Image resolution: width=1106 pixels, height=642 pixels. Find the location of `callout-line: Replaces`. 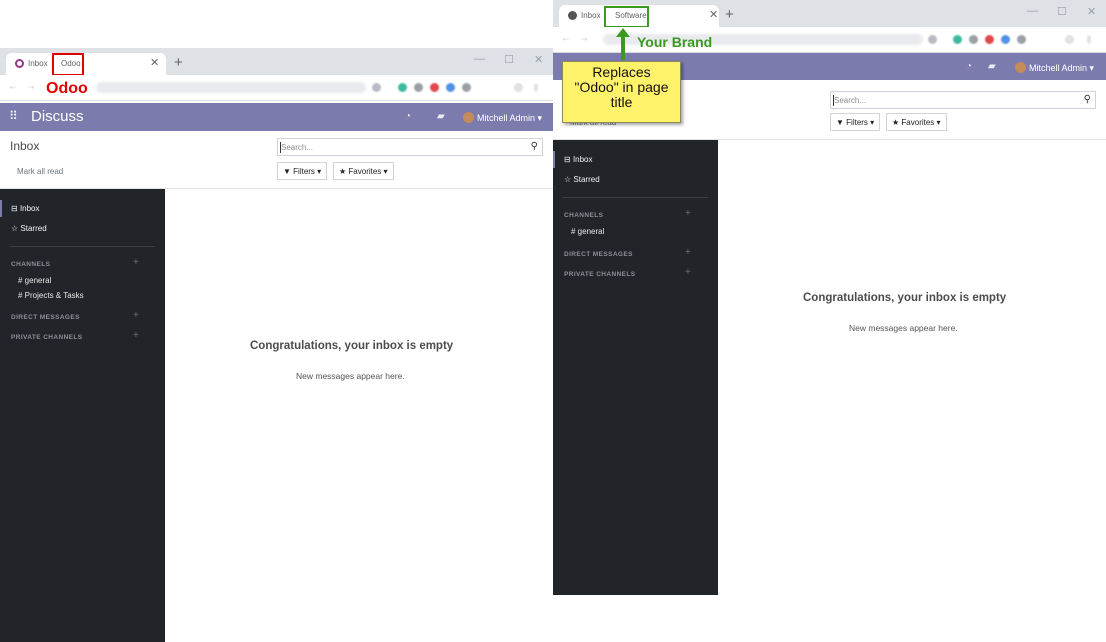

callout-line: Replaces is located at coordinates (621, 72).